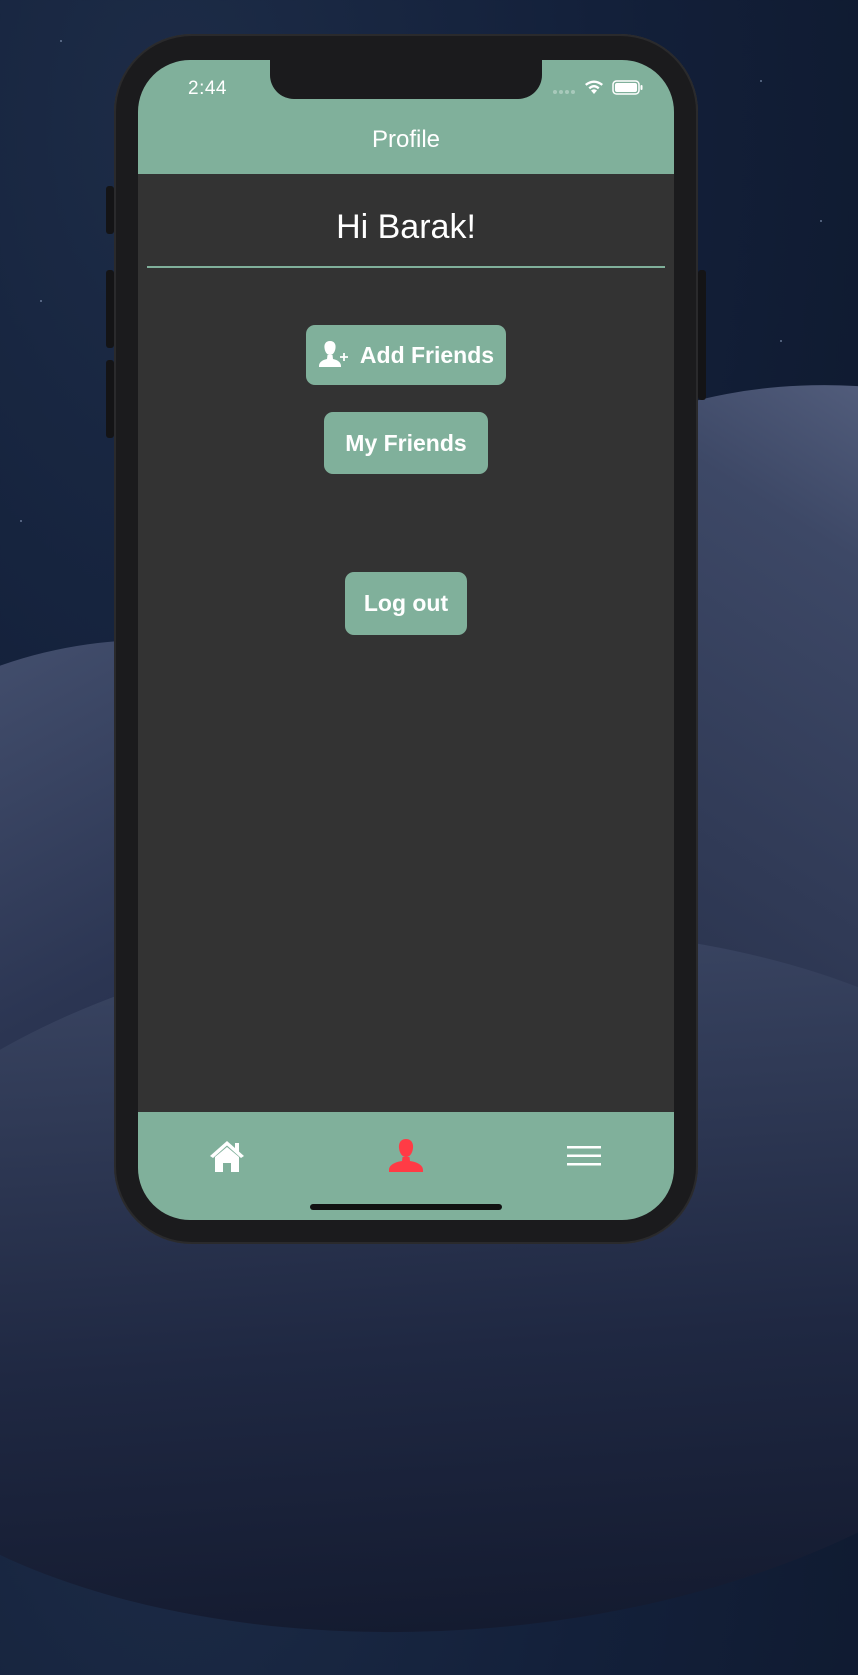 This screenshot has height=1675, width=858. What do you see at coordinates (628, 89) in the screenshot?
I see `battery-icon` at bounding box center [628, 89].